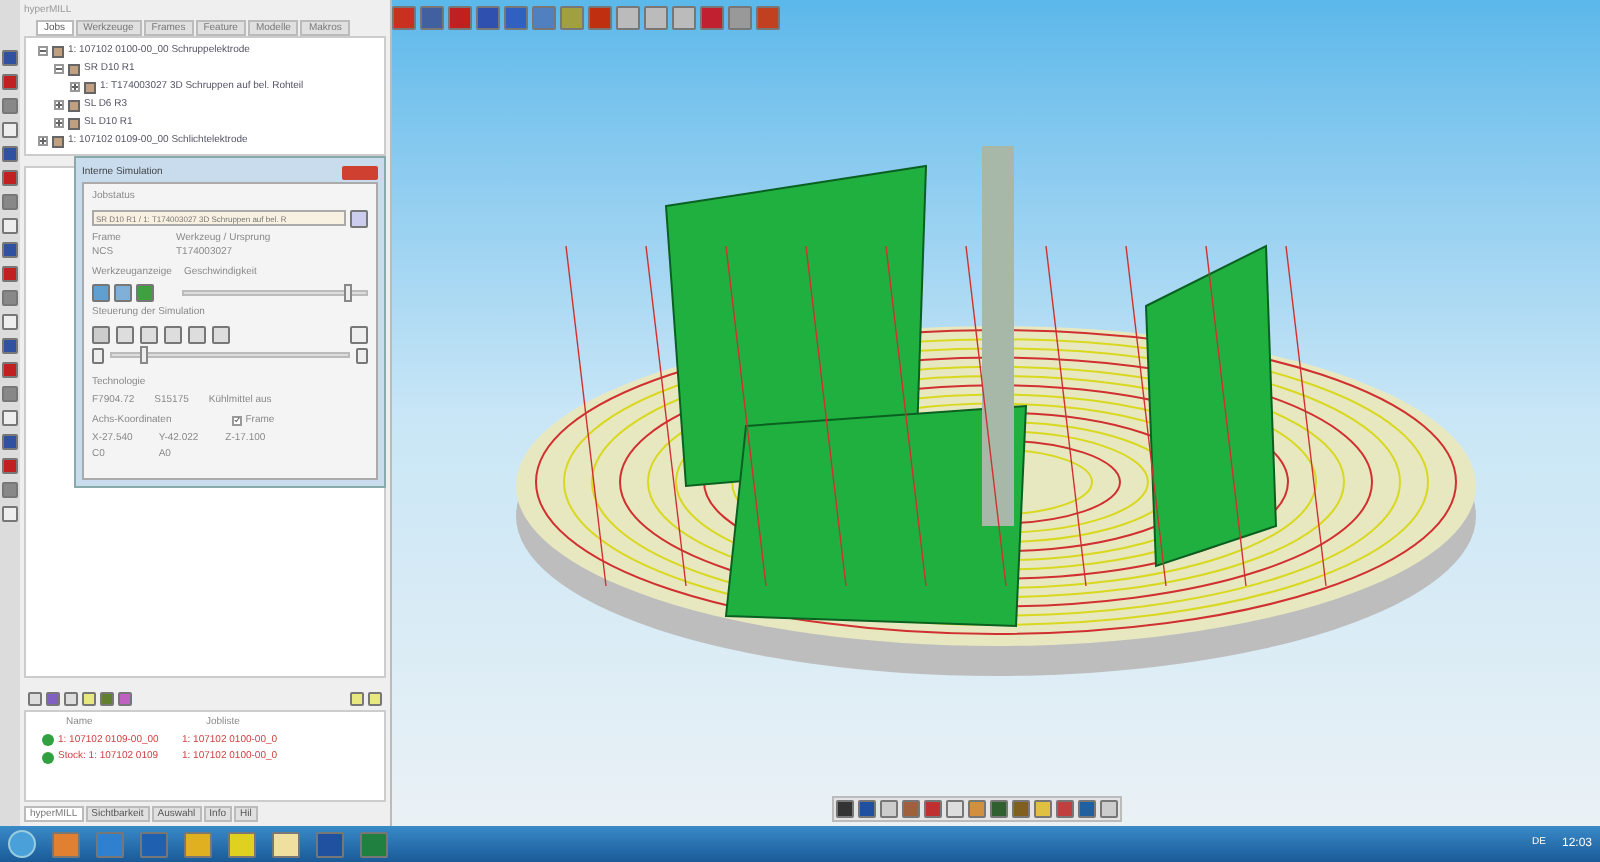 The height and width of the screenshot is (862, 1600). I want to click on frame-checkbox, so click(236, 420).